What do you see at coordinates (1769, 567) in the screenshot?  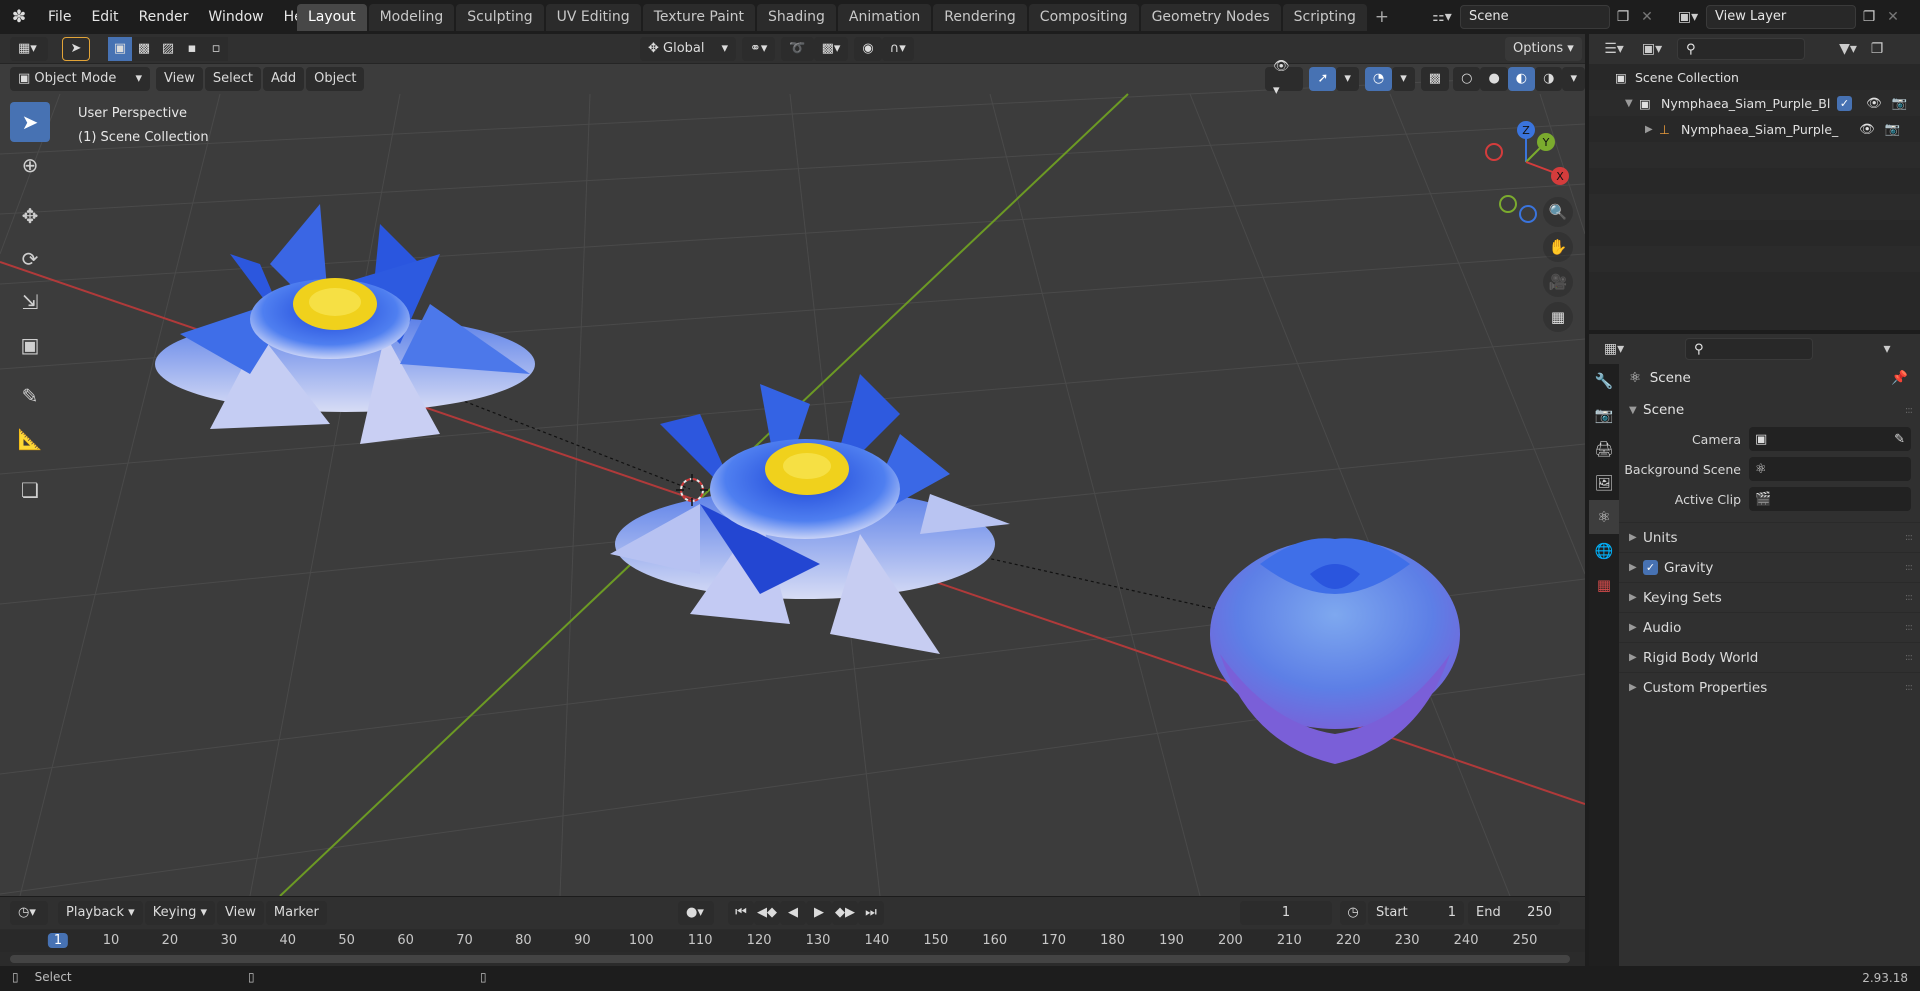 I see `gravity-panel-header: ▶ ✓ Gravity :::` at bounding box center [1769, 567].